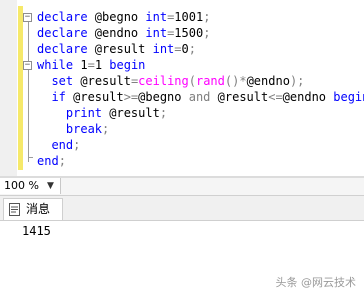  Describe the element at coordinates (38, 209) in the screenshot. I see `tab-messages-label: 消息` at that location.